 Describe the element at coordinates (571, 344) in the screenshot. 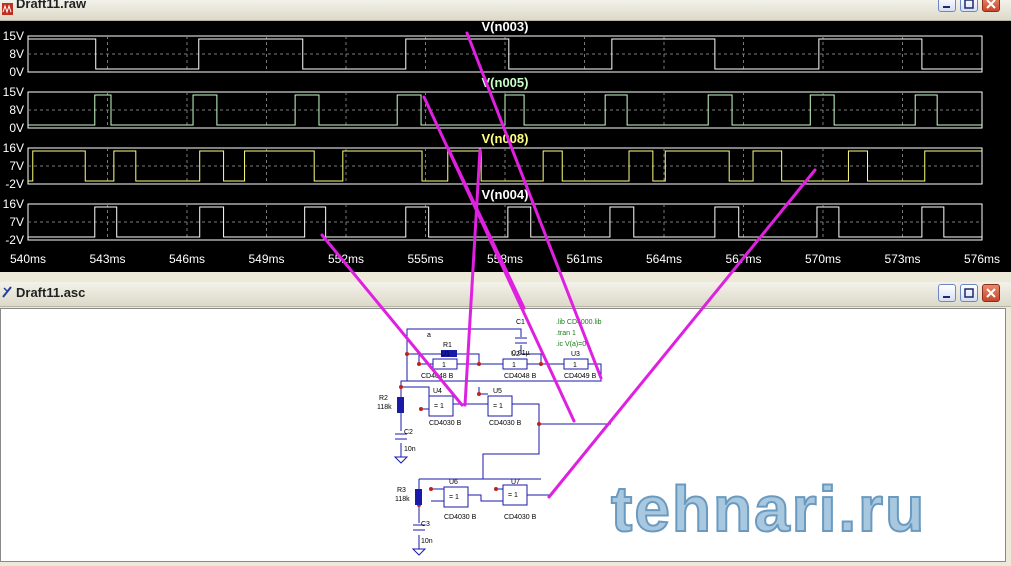

I see `directive-ic: .ic V(a)=0` at that location.